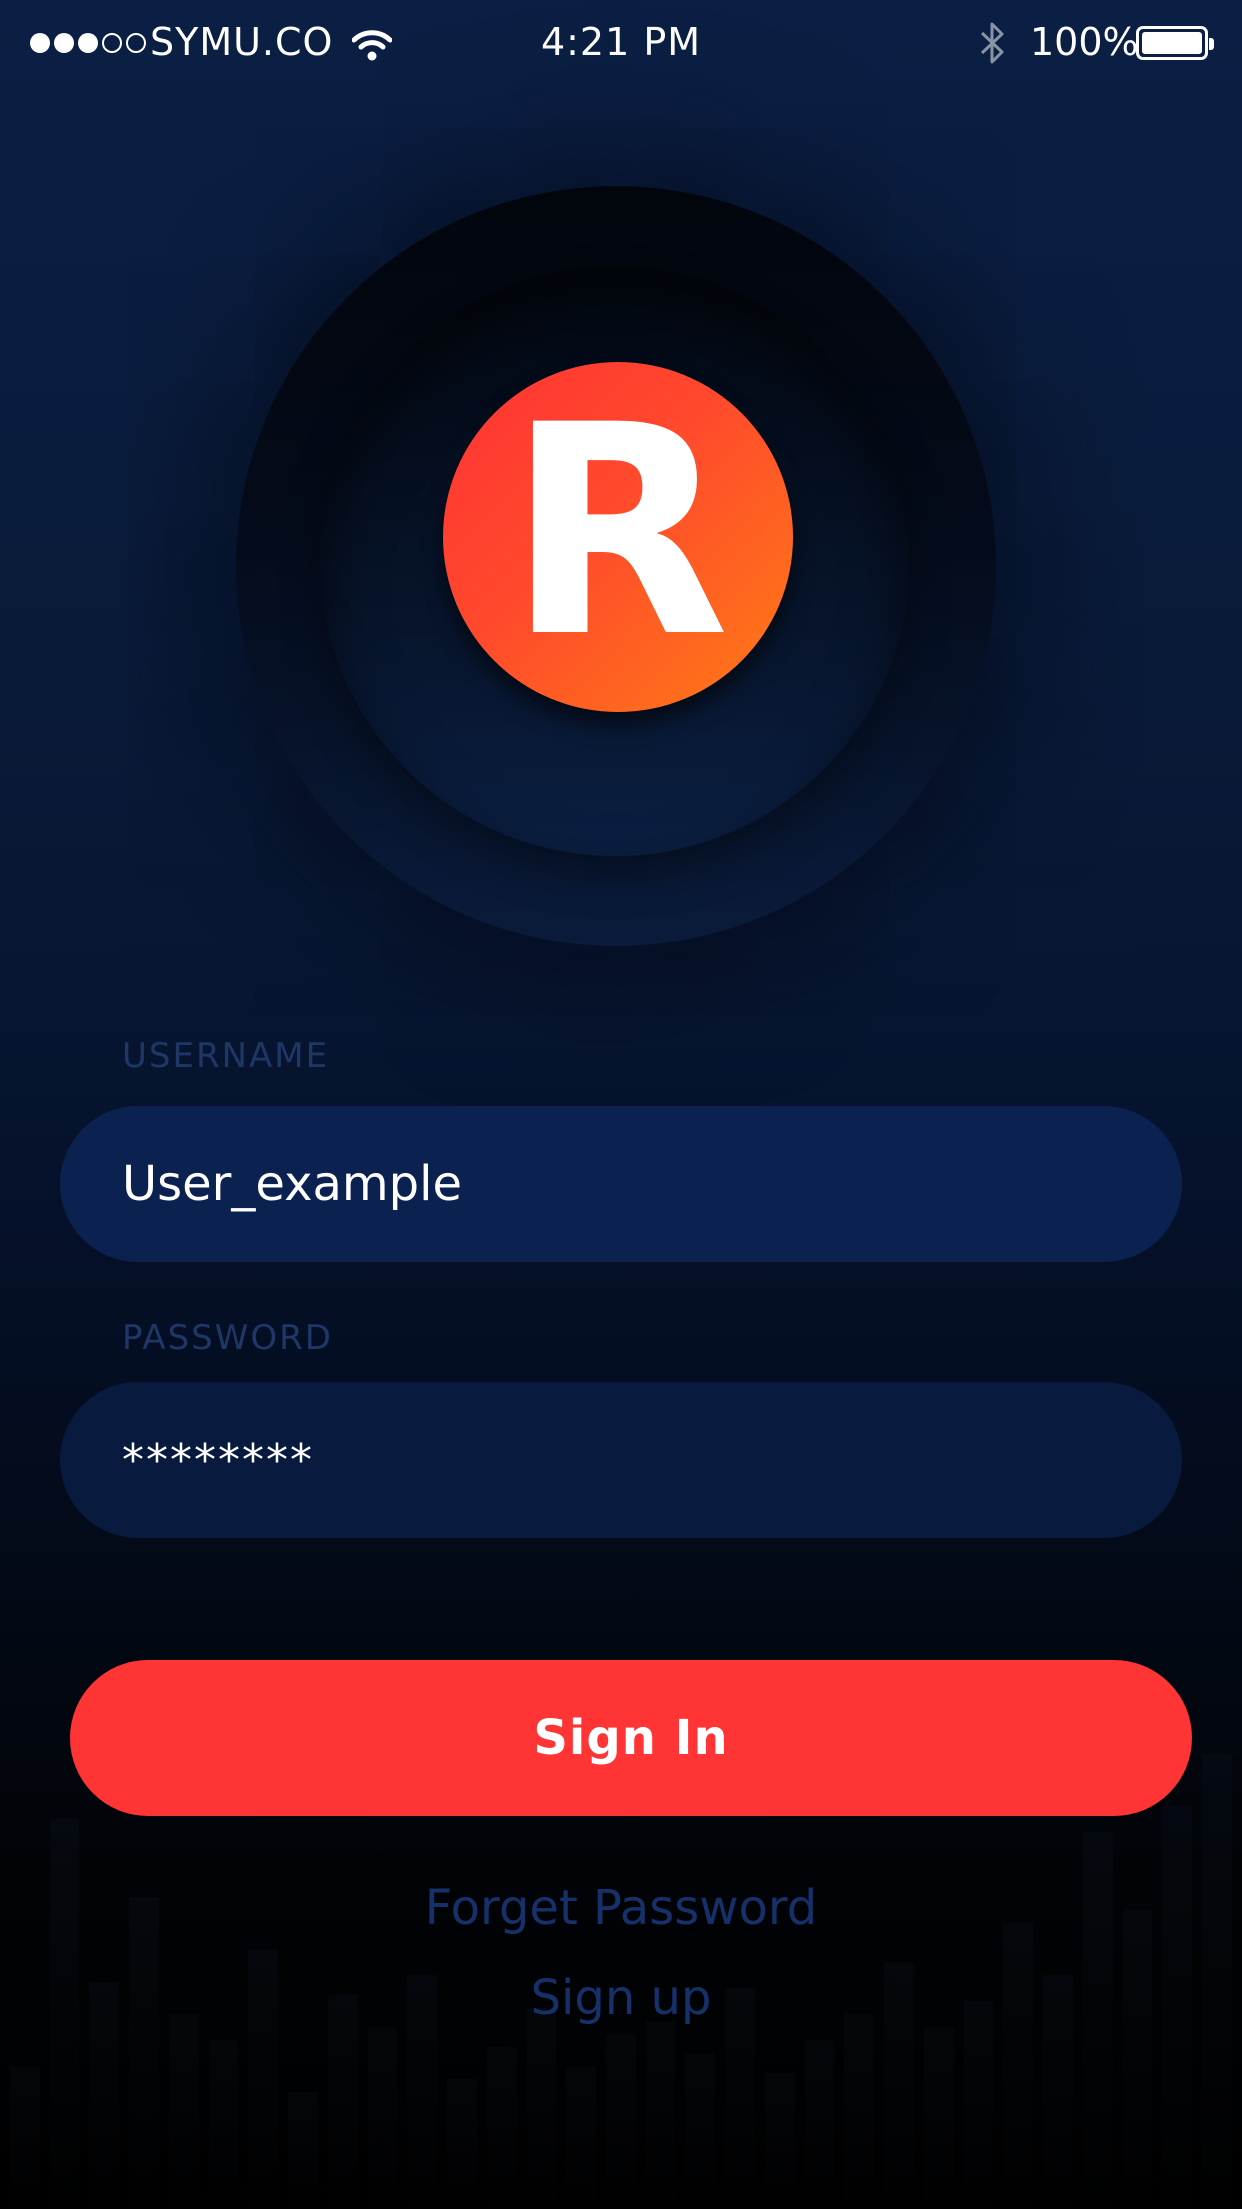  Describe the element at coordinates (227, 1338) in the screenshot. I see `password-label: PASSWORD` at that location.